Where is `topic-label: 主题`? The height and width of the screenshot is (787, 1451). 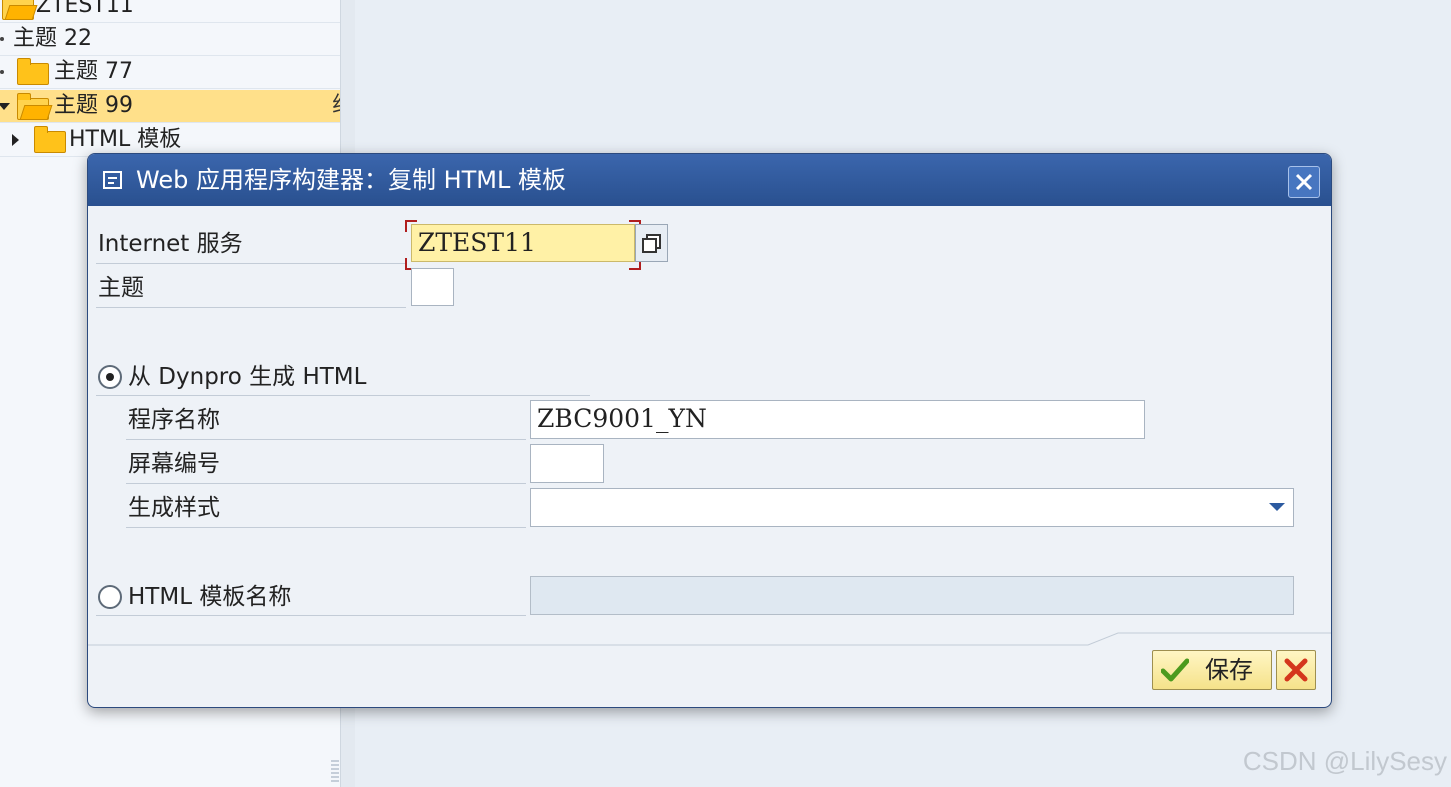
topic-label: 主题 is located at coordinates (121, 288).